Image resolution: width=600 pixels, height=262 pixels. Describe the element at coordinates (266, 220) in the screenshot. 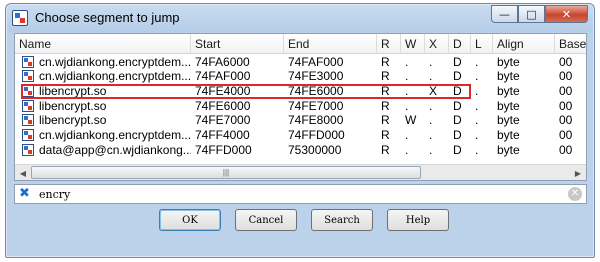

I see `cancel-button: Cancel` at that location.